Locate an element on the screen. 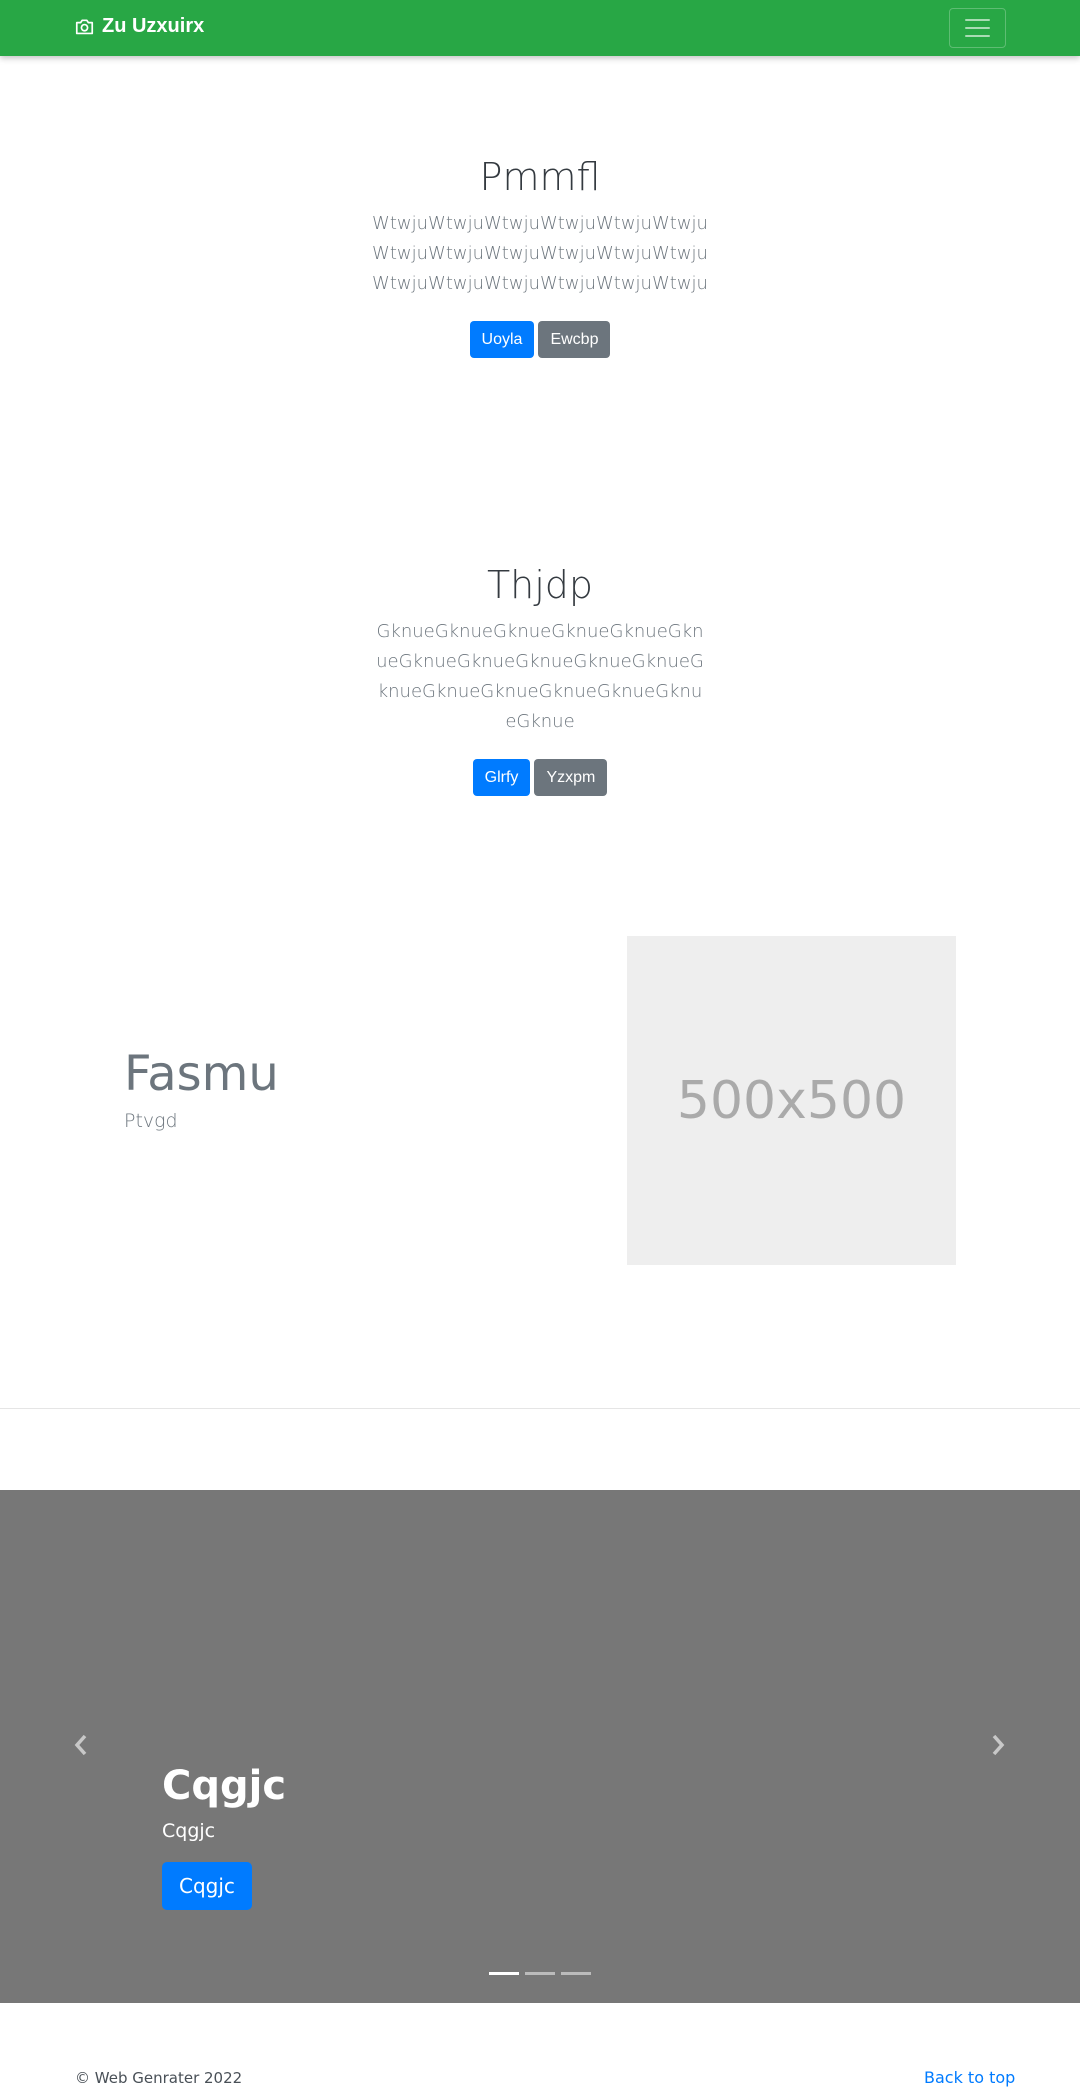 The width and height of the screenshot is (1080, 2090). navbar-brand: Zu Uzxuirx is located at coordinates (139, 26).